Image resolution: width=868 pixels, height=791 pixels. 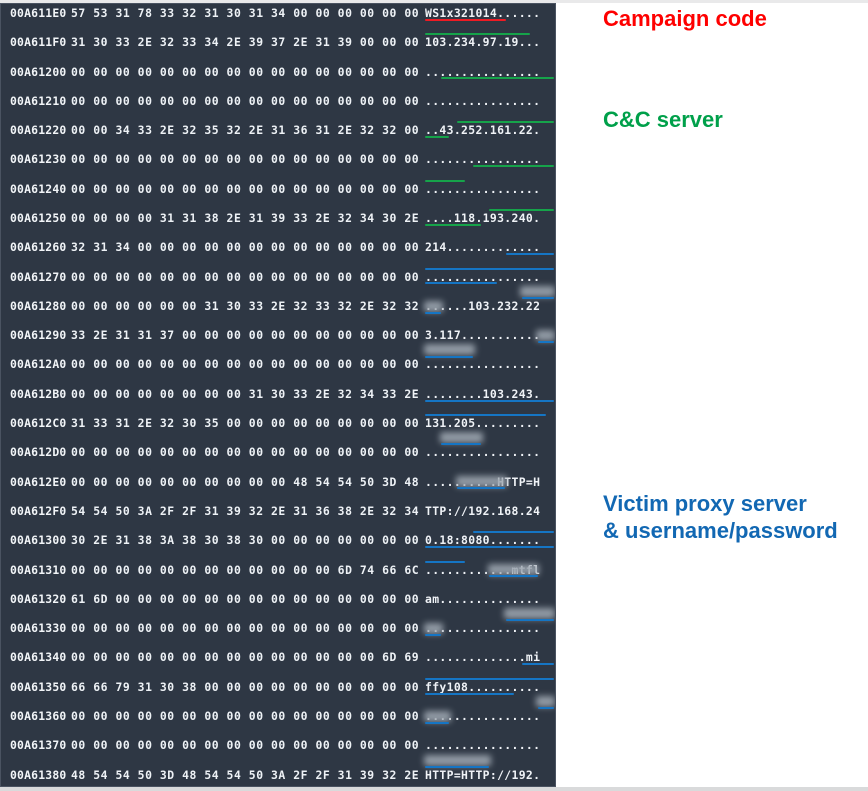 What do you see at coordinates (38, 100) in the screenshot?
I see `hex-row-address: 00A61210` at bounding box center [38, 100].